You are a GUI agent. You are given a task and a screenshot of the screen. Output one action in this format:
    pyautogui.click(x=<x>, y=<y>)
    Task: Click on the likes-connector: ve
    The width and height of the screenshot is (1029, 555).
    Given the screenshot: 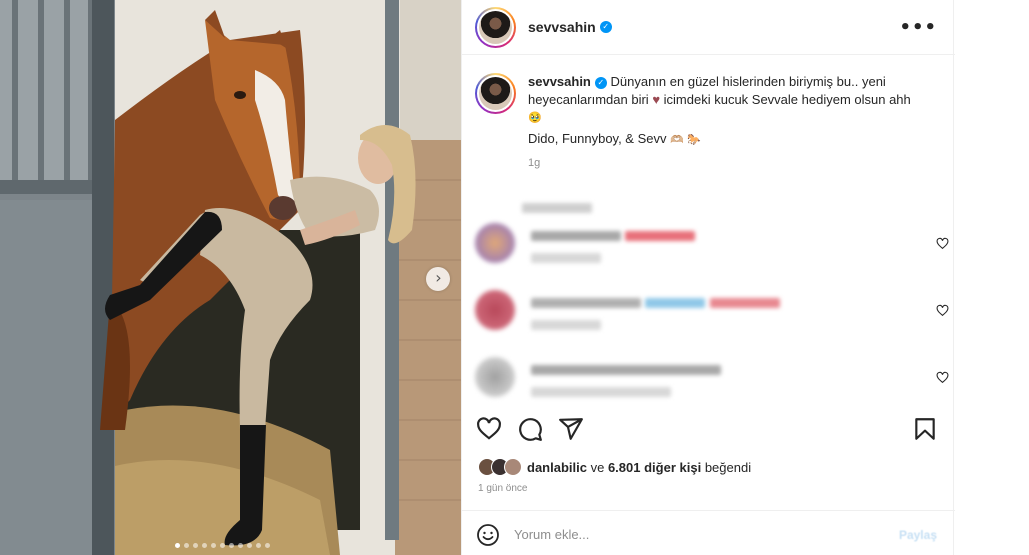 What is the action you would take?
    pyautogui.click(x=597, y=467)
    